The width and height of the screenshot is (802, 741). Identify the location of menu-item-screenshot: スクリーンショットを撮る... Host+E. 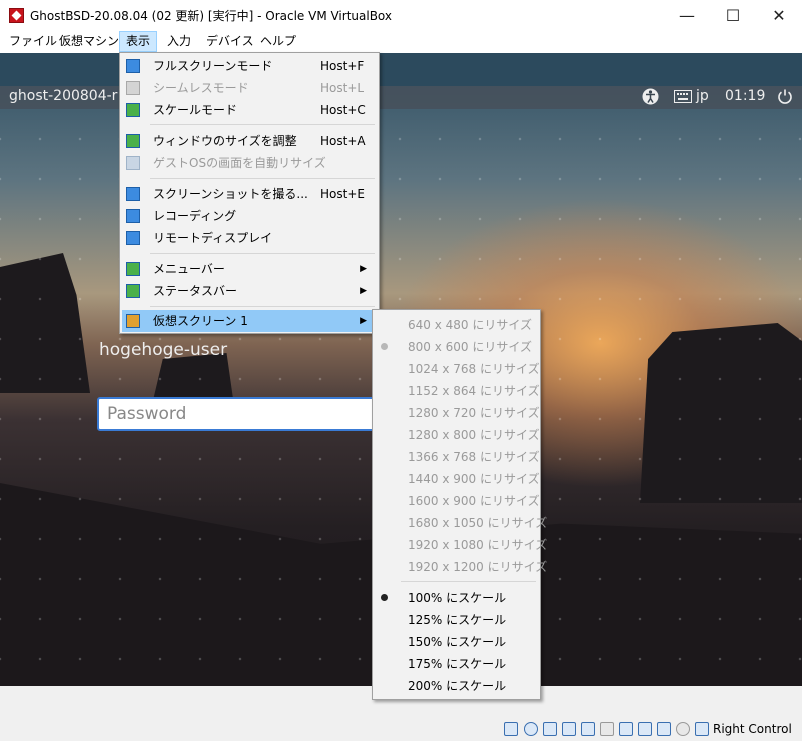
(249, 194).